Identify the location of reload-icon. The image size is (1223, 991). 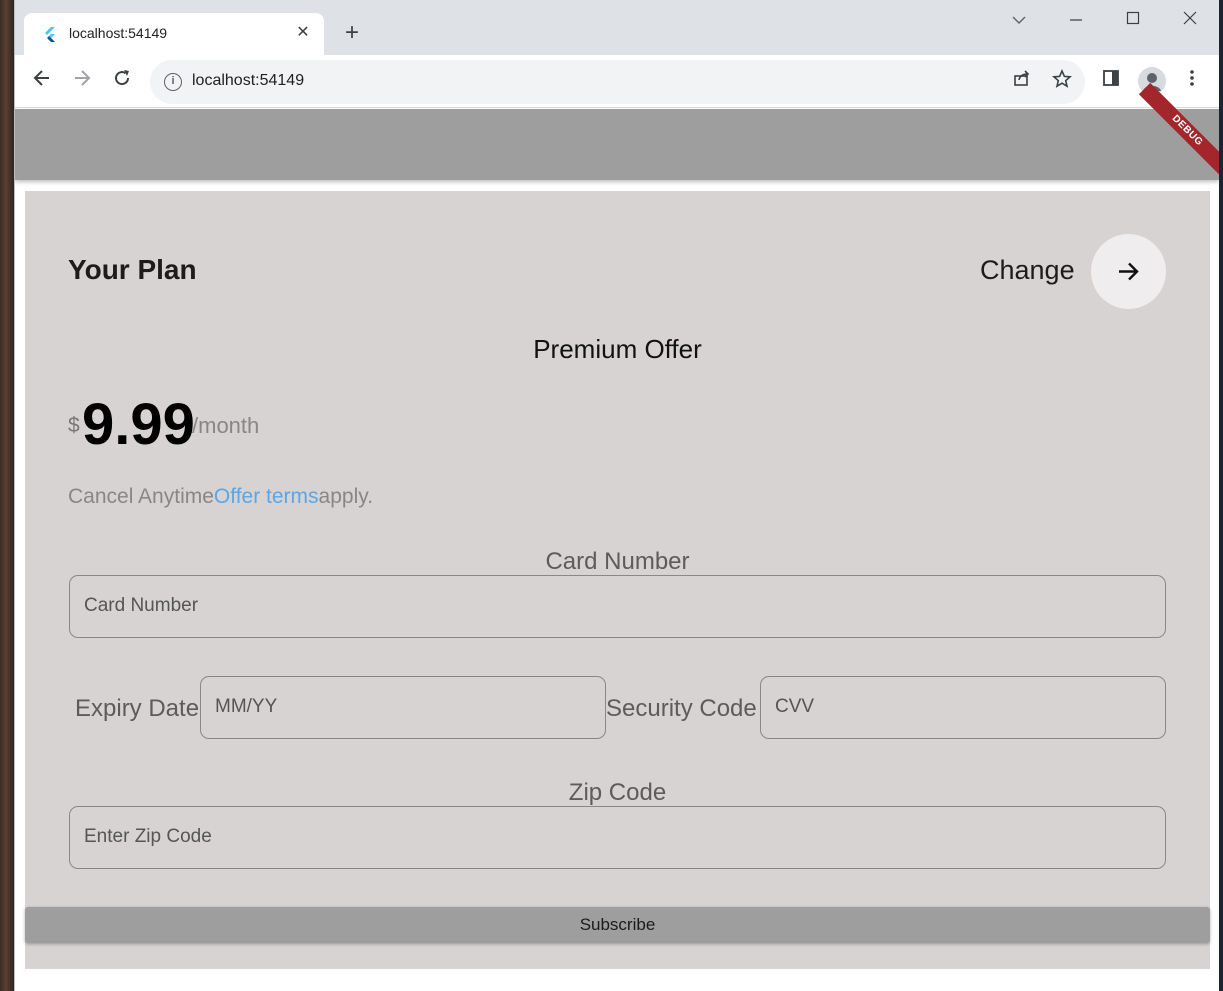
(122, 81).